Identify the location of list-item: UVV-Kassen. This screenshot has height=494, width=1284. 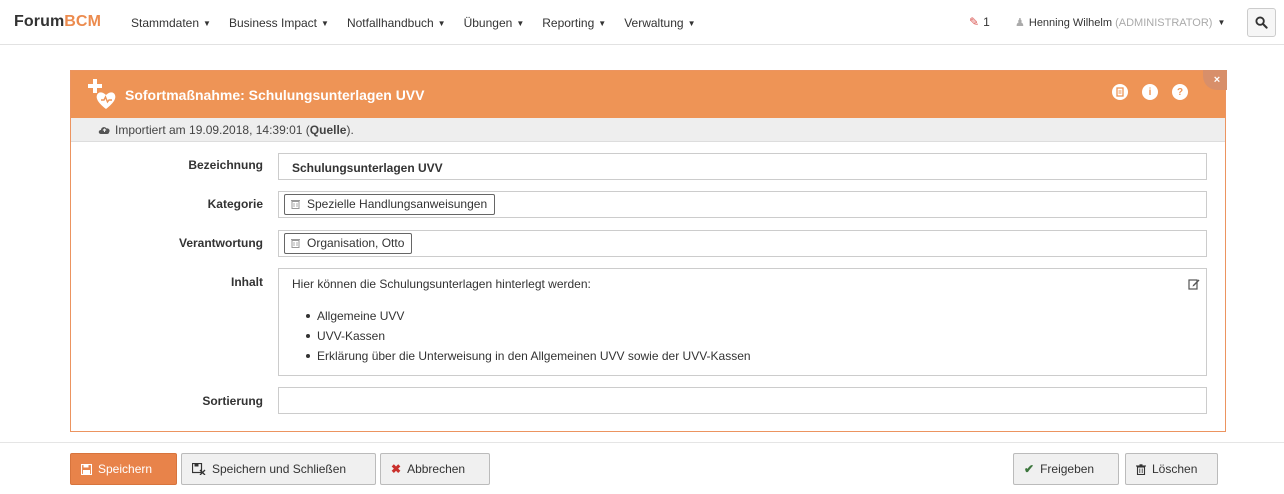
(528, 336).